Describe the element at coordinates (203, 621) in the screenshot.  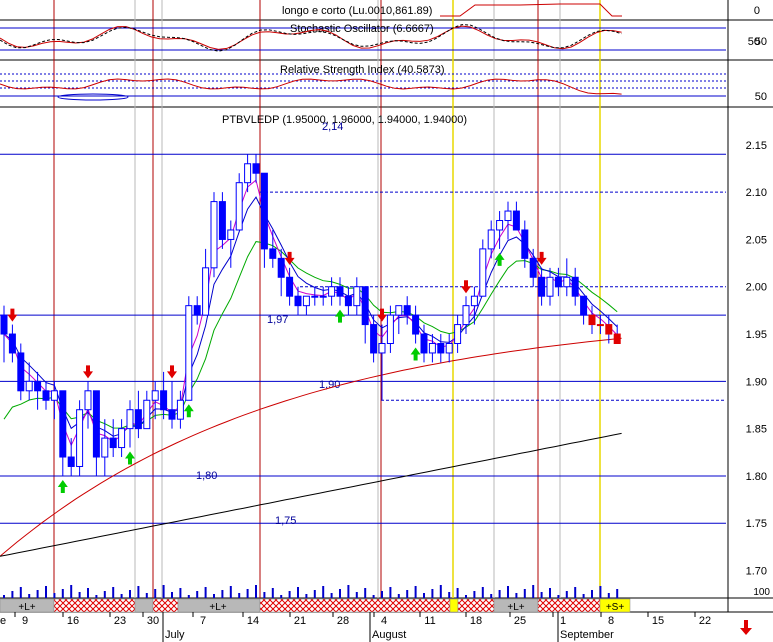
I see `x-tick-label: 7` at that location.